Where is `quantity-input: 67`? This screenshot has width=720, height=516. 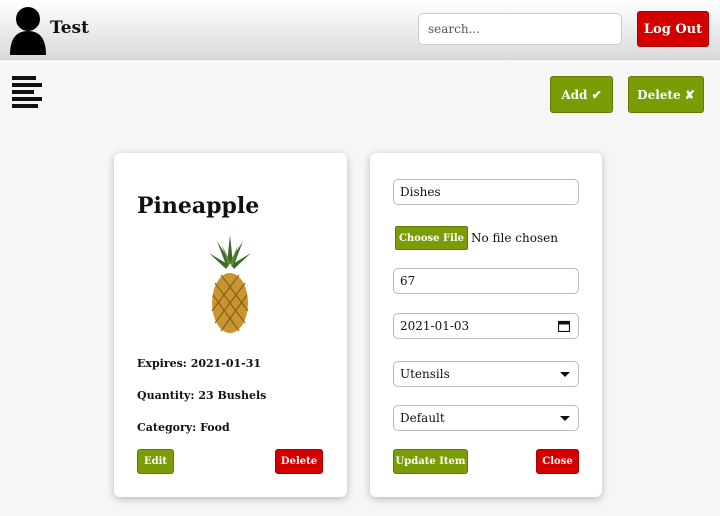
quantity-input: 67 is located at coordinates (486, 281).